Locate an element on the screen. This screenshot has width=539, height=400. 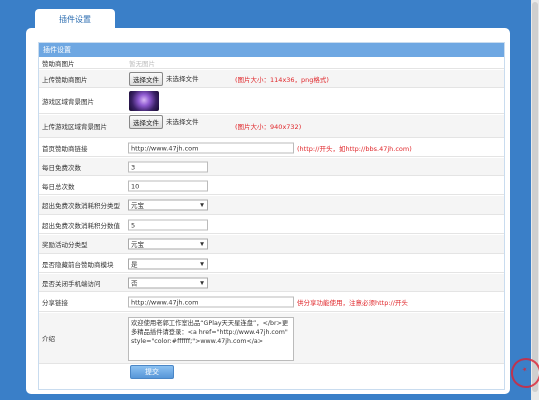
row-sponsor-image: 赞助商图片 暂无图片 is located at coordinates (271, 63).